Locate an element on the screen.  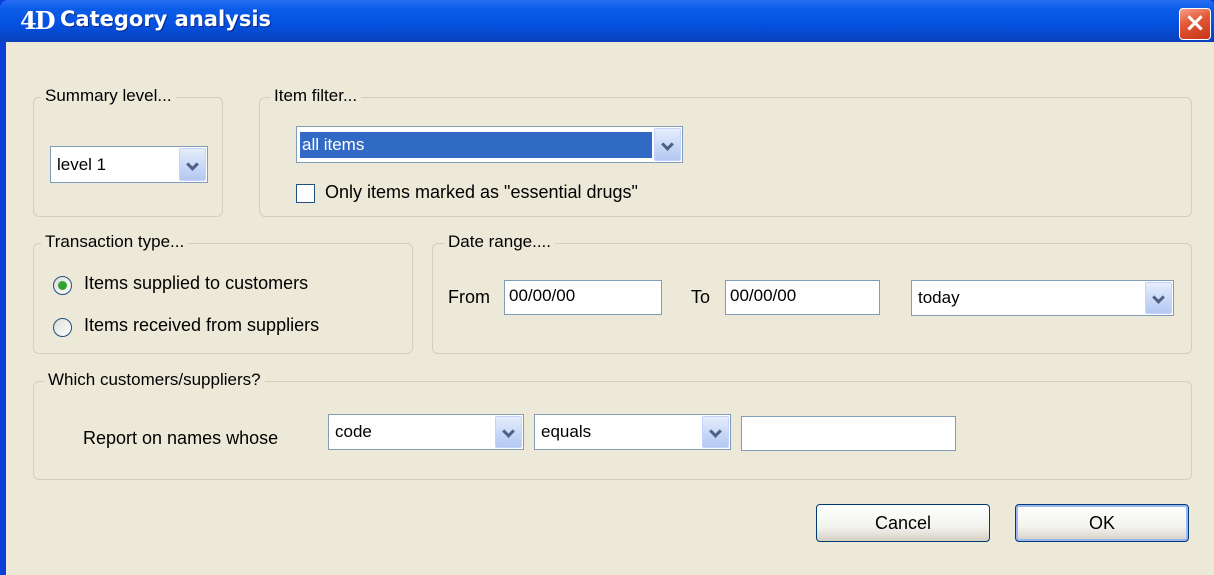
radio-items-received is located at coordinates (62, 327).